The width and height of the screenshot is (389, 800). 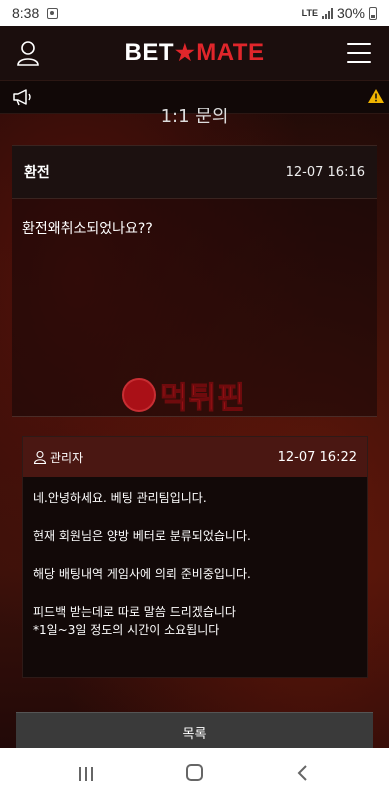 I want to click on top-header: BET ★ MATE, so click(x=194, y=53).